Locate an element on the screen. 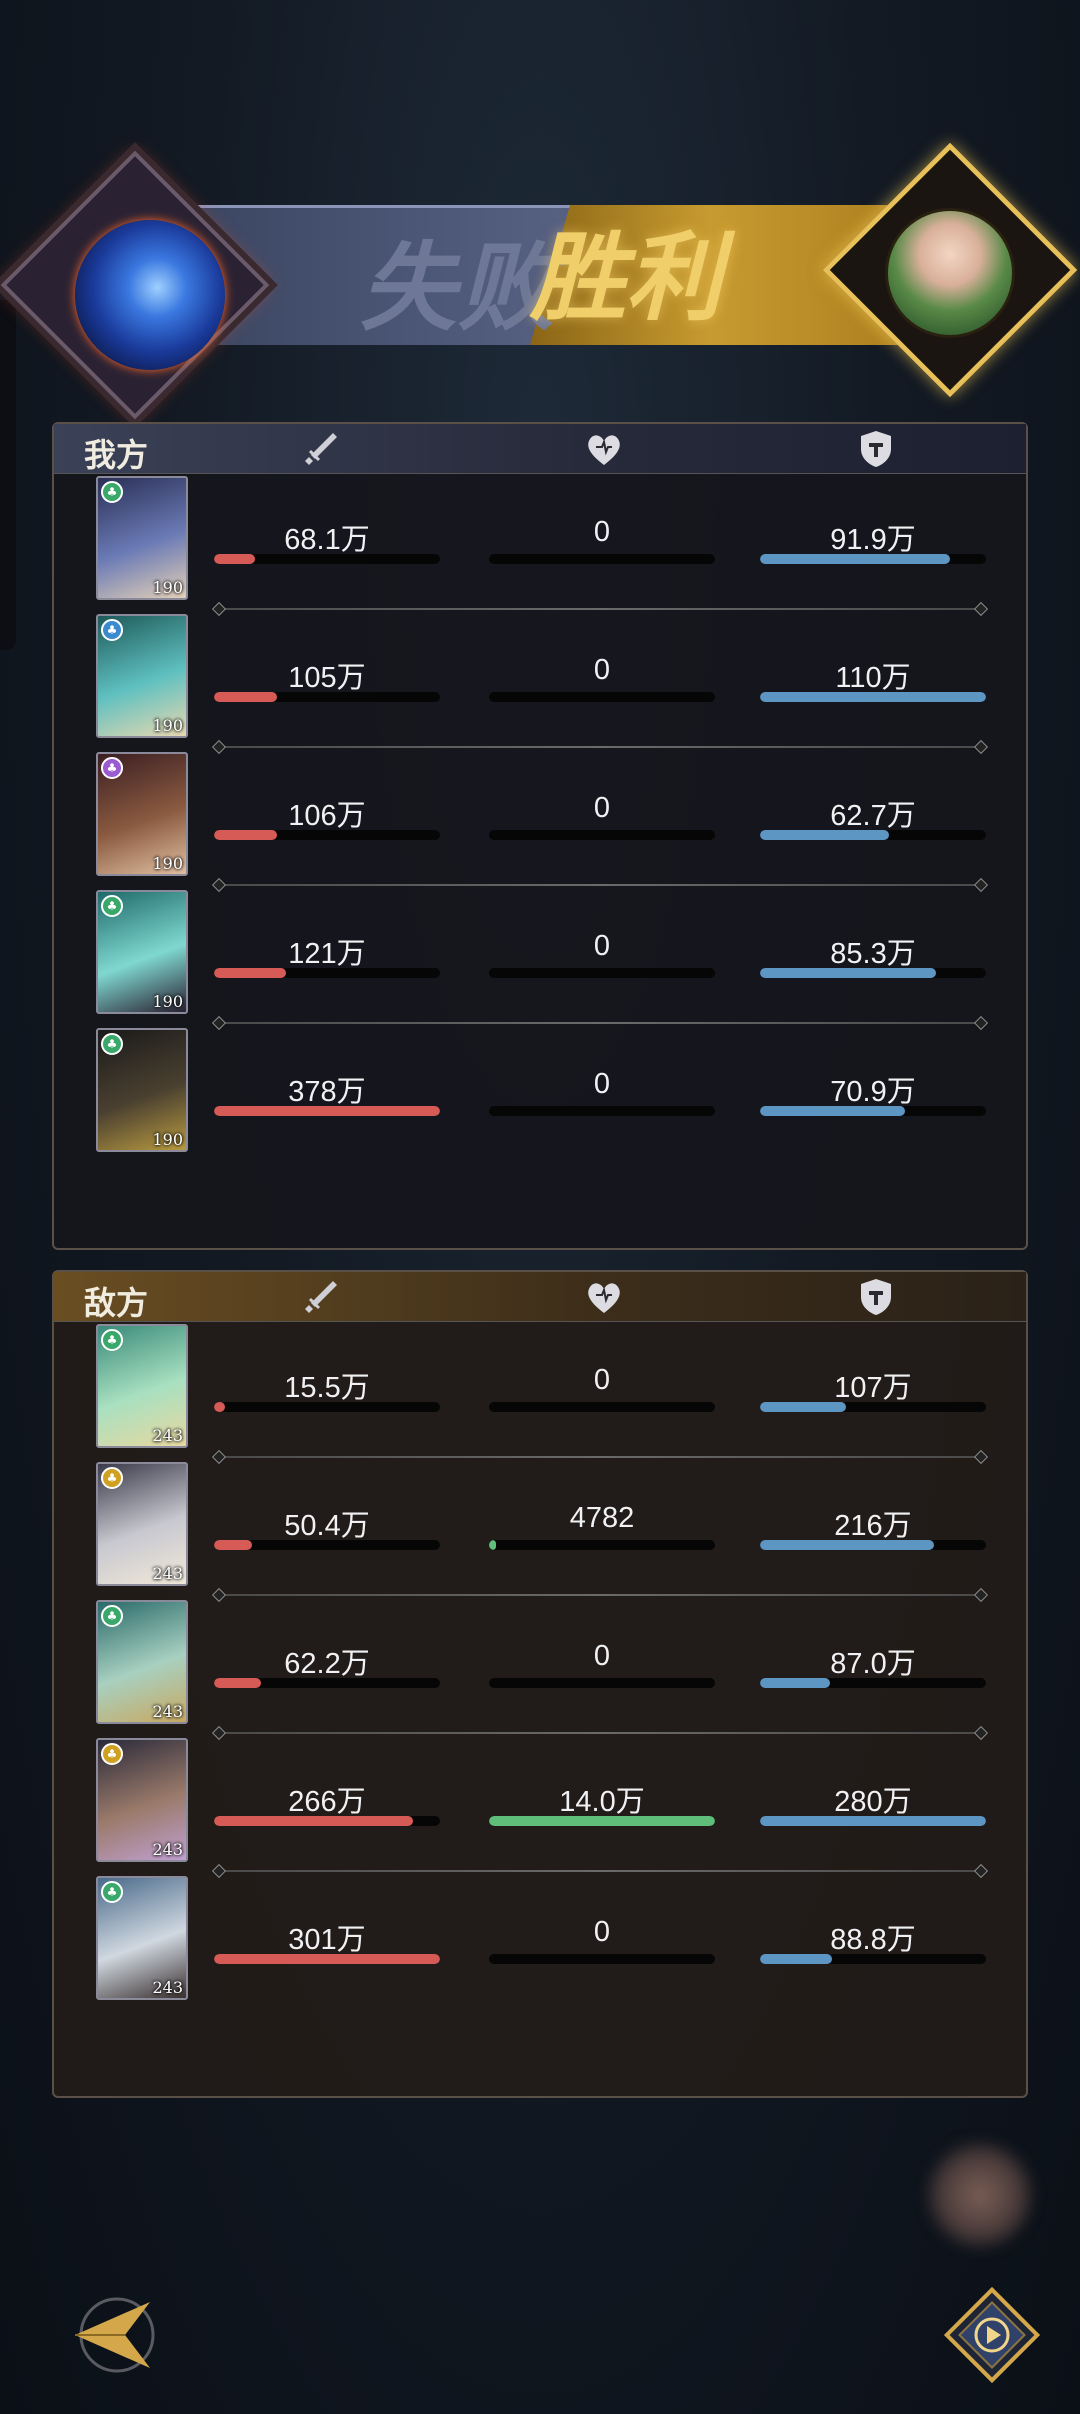  hero-stat-row: ♣ 243 301万 0 88.8万 is located at coordinates (540, 1943).